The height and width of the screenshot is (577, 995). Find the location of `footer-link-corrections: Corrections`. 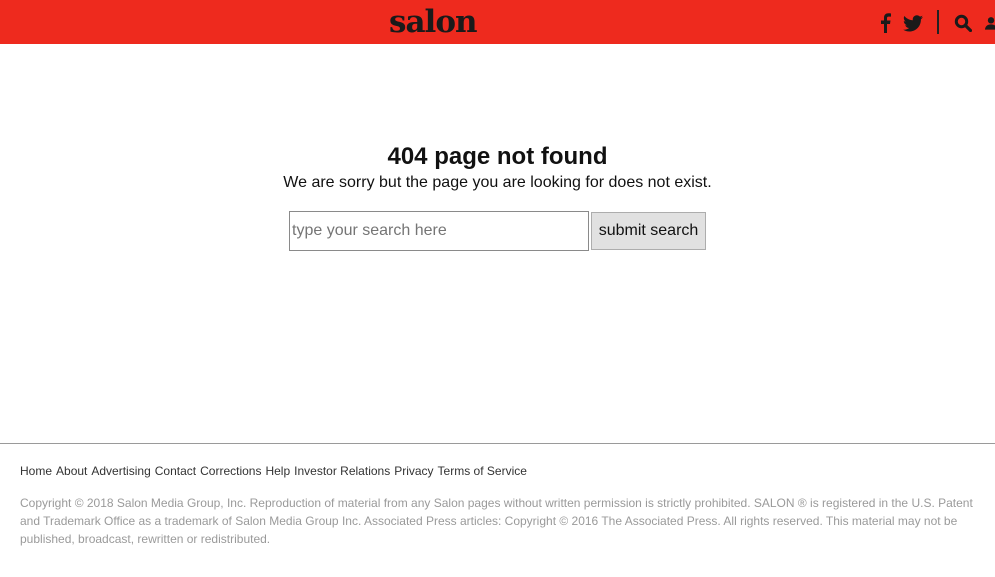

footer-link-corrections: Corrections is located at coordinates (230, 471).